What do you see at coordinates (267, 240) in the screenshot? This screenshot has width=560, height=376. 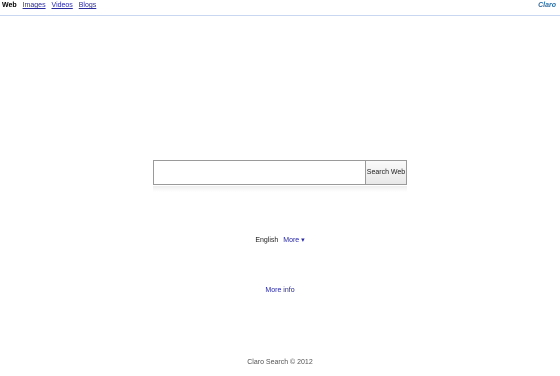 I see `language-current: English` at bounding box center [267, 240].